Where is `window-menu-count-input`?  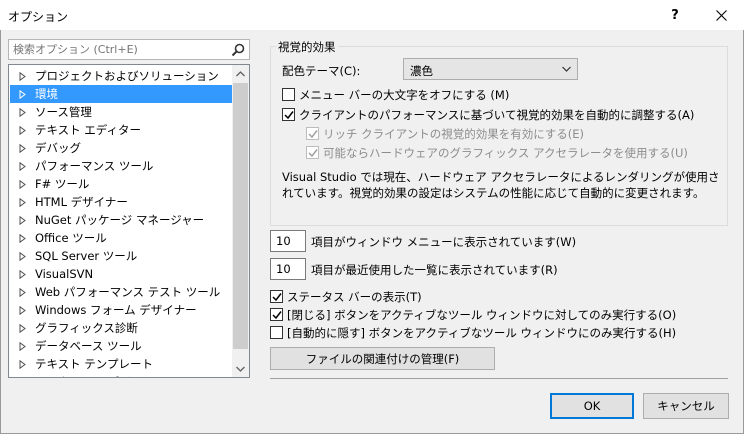 window-menu-count-input is located at coordinates (288, 241).